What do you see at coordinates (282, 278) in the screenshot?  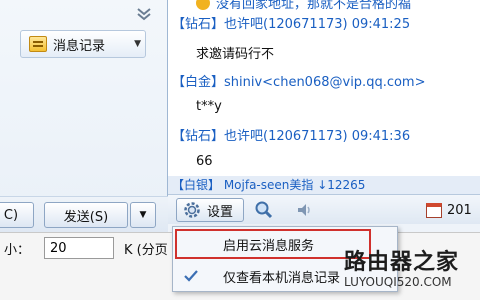 I see `menu-item-label: 仅查看本机消息记录` at bounding box center [282, 278].